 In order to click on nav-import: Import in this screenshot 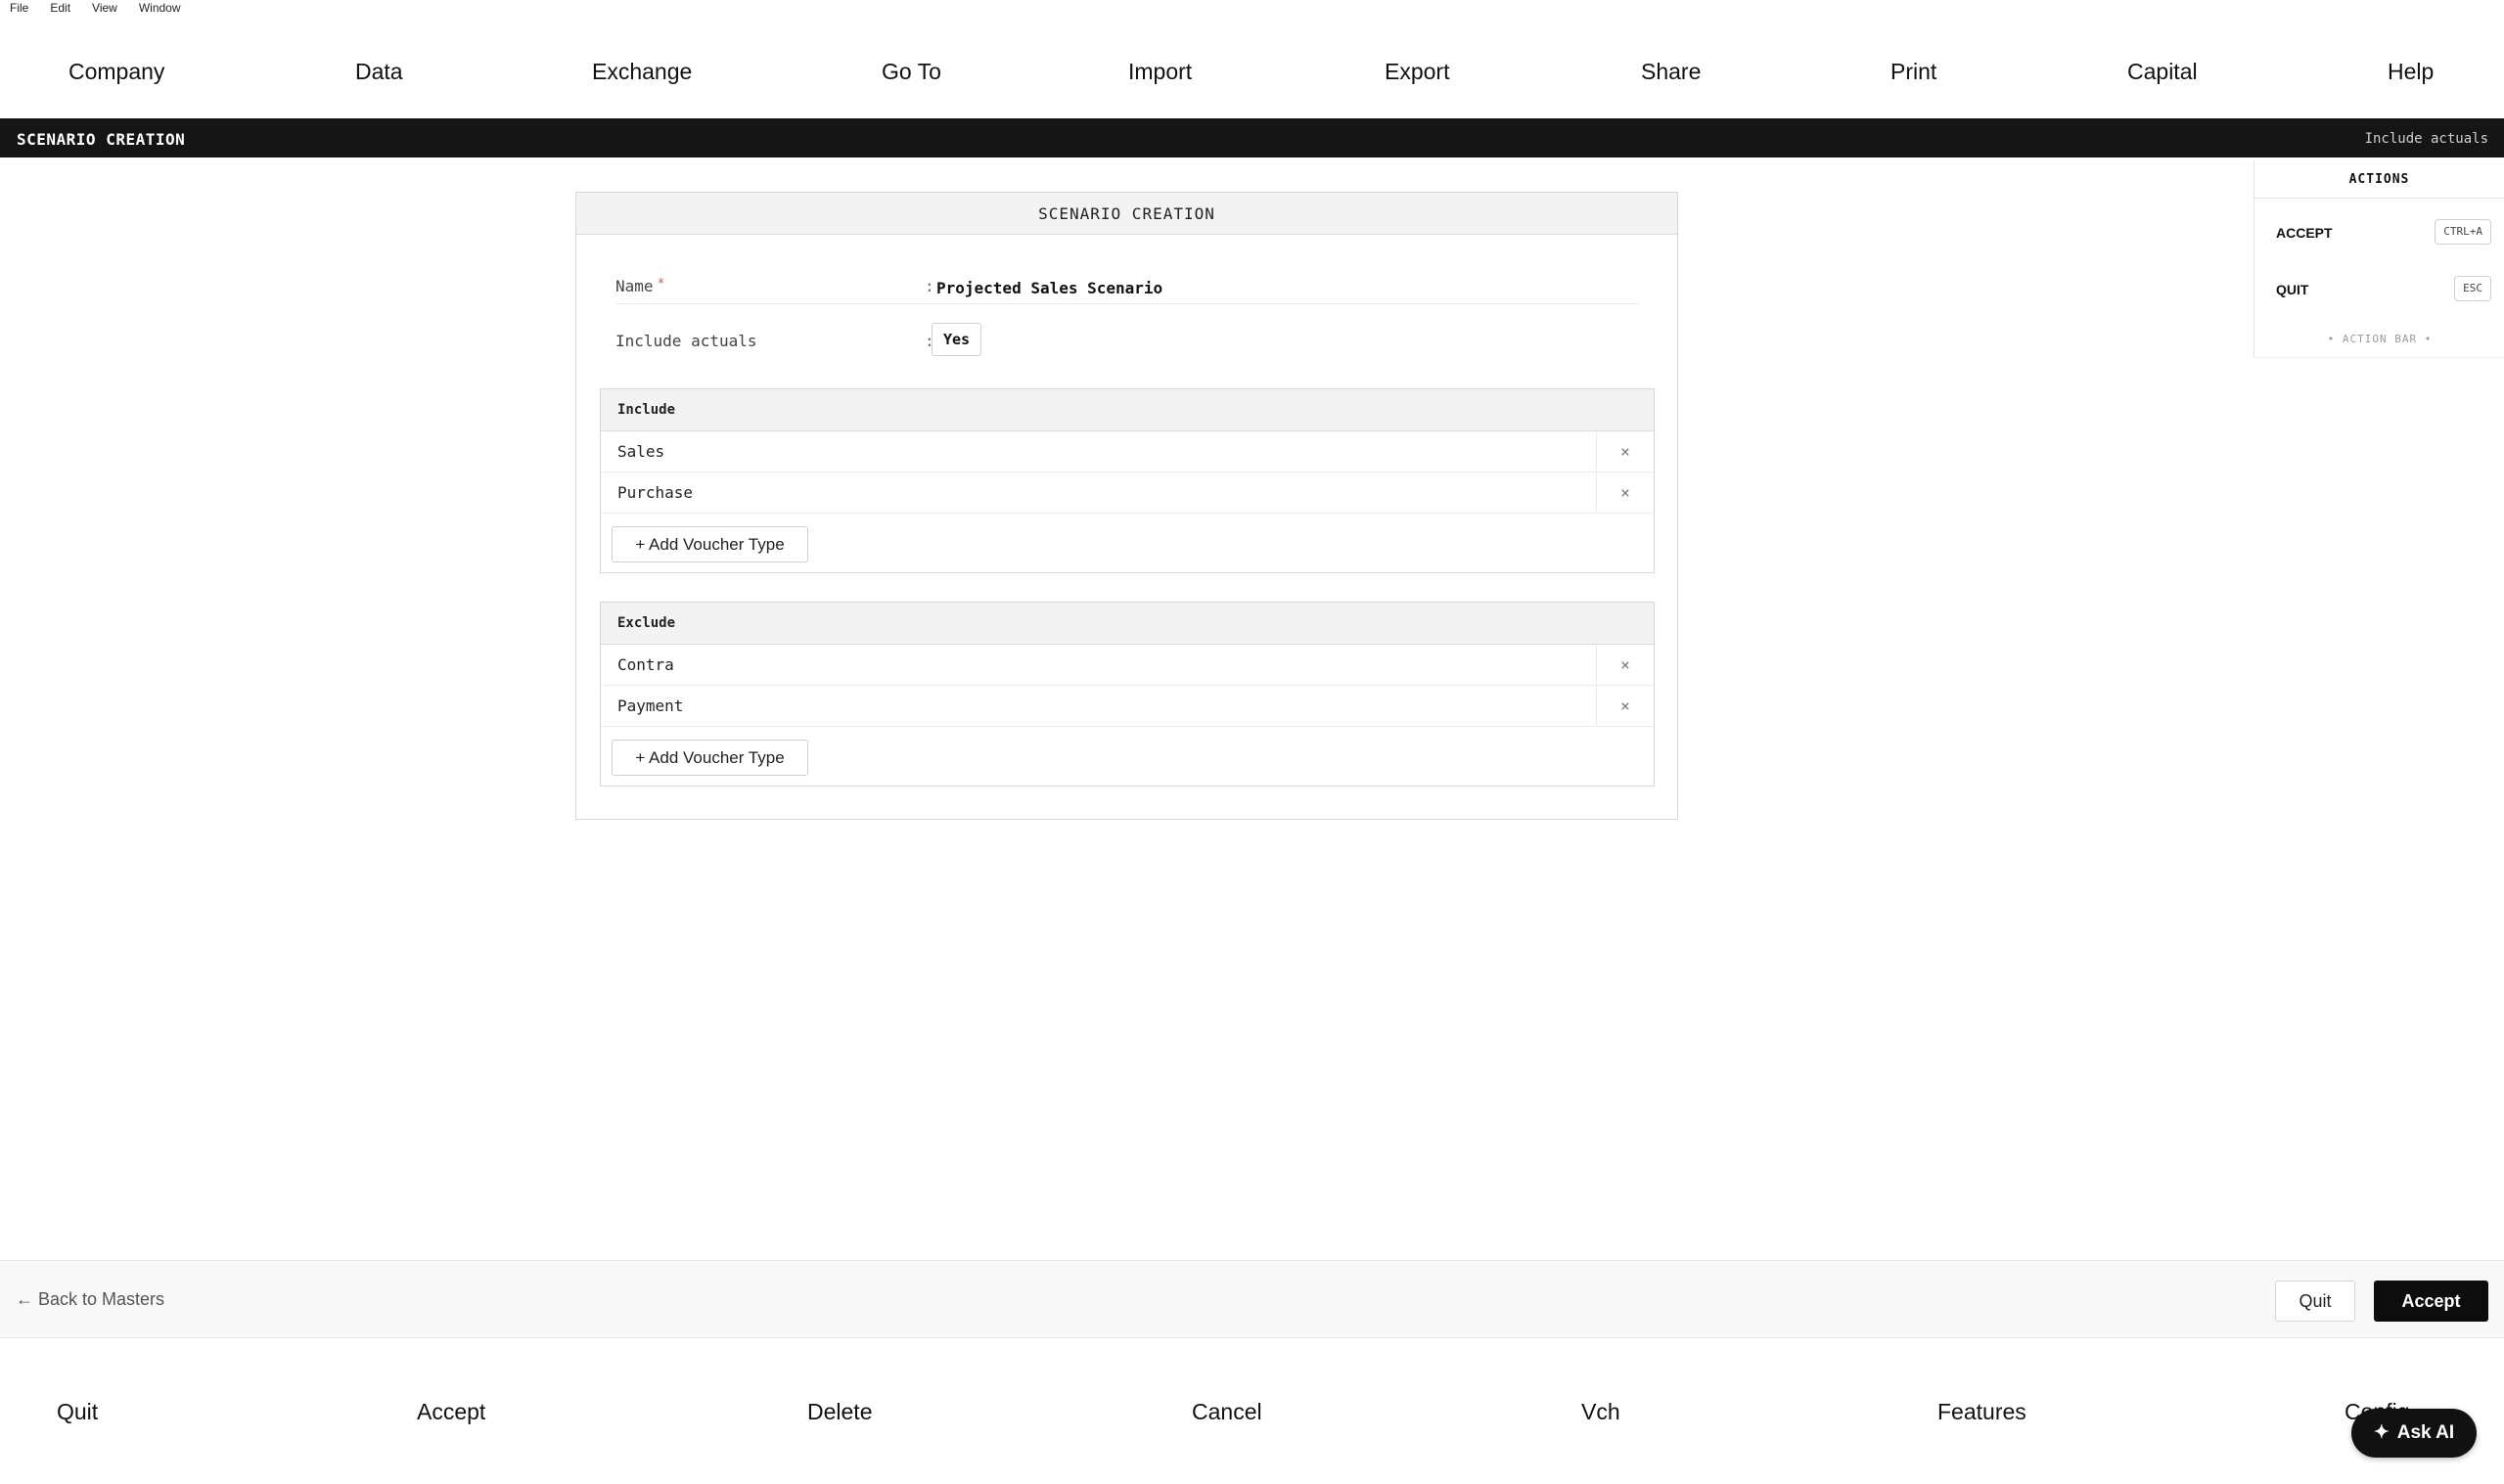, I will do `click(1160, 72)`.